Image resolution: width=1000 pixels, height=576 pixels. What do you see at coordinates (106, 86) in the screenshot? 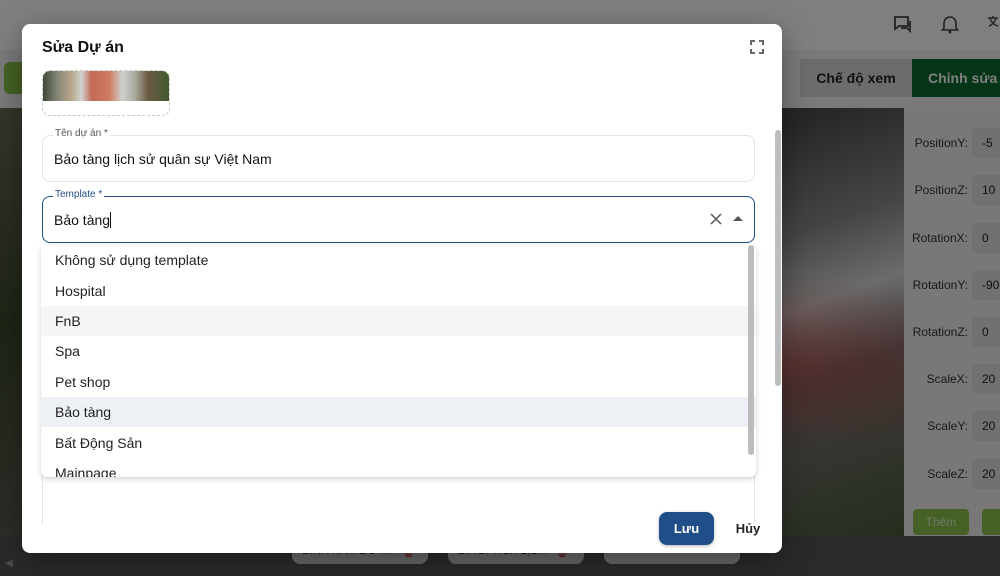
I see `project-thumbnail` at bounding box center [106, 86].